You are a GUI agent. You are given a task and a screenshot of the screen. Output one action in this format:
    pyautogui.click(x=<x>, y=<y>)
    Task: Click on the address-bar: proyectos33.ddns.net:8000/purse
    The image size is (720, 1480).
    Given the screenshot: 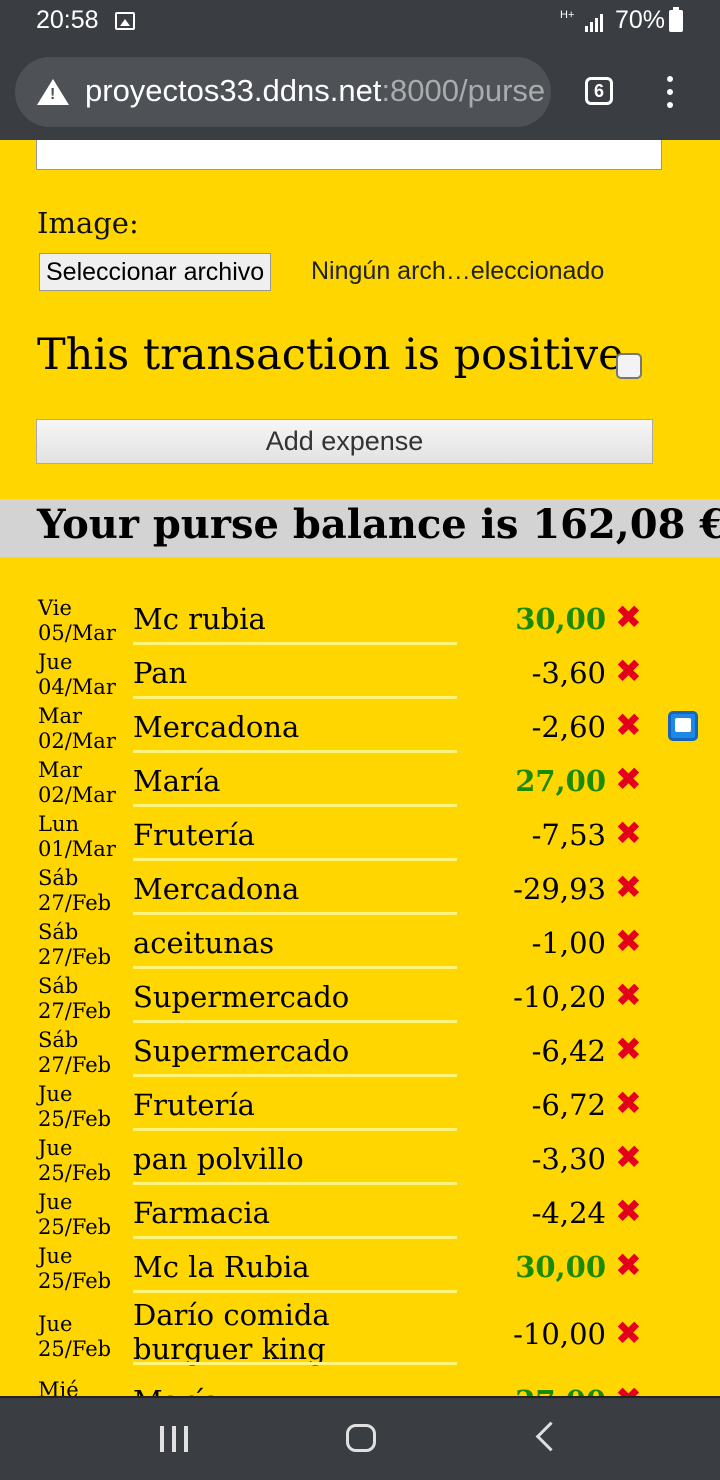 What is the action you would take?
    pyautogui.click(x=283, y=92)
    